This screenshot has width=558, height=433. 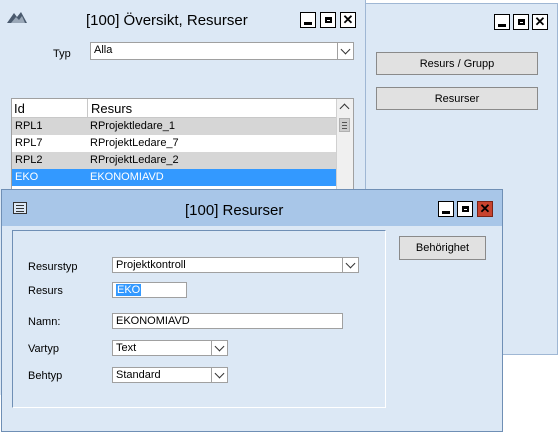 I want to click on resurs-input: EKO, so click(x=149, y=290).